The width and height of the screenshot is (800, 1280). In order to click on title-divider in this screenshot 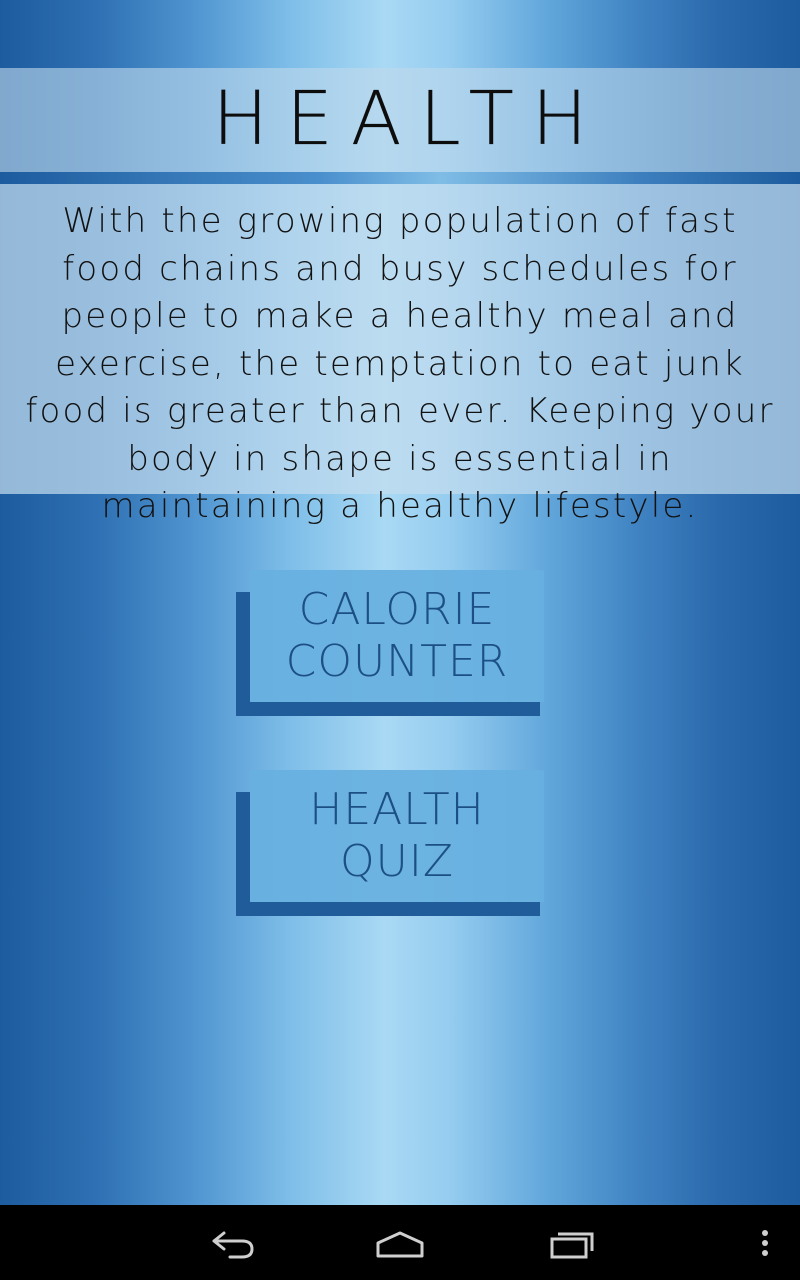, I will do `click(400, 178)`.